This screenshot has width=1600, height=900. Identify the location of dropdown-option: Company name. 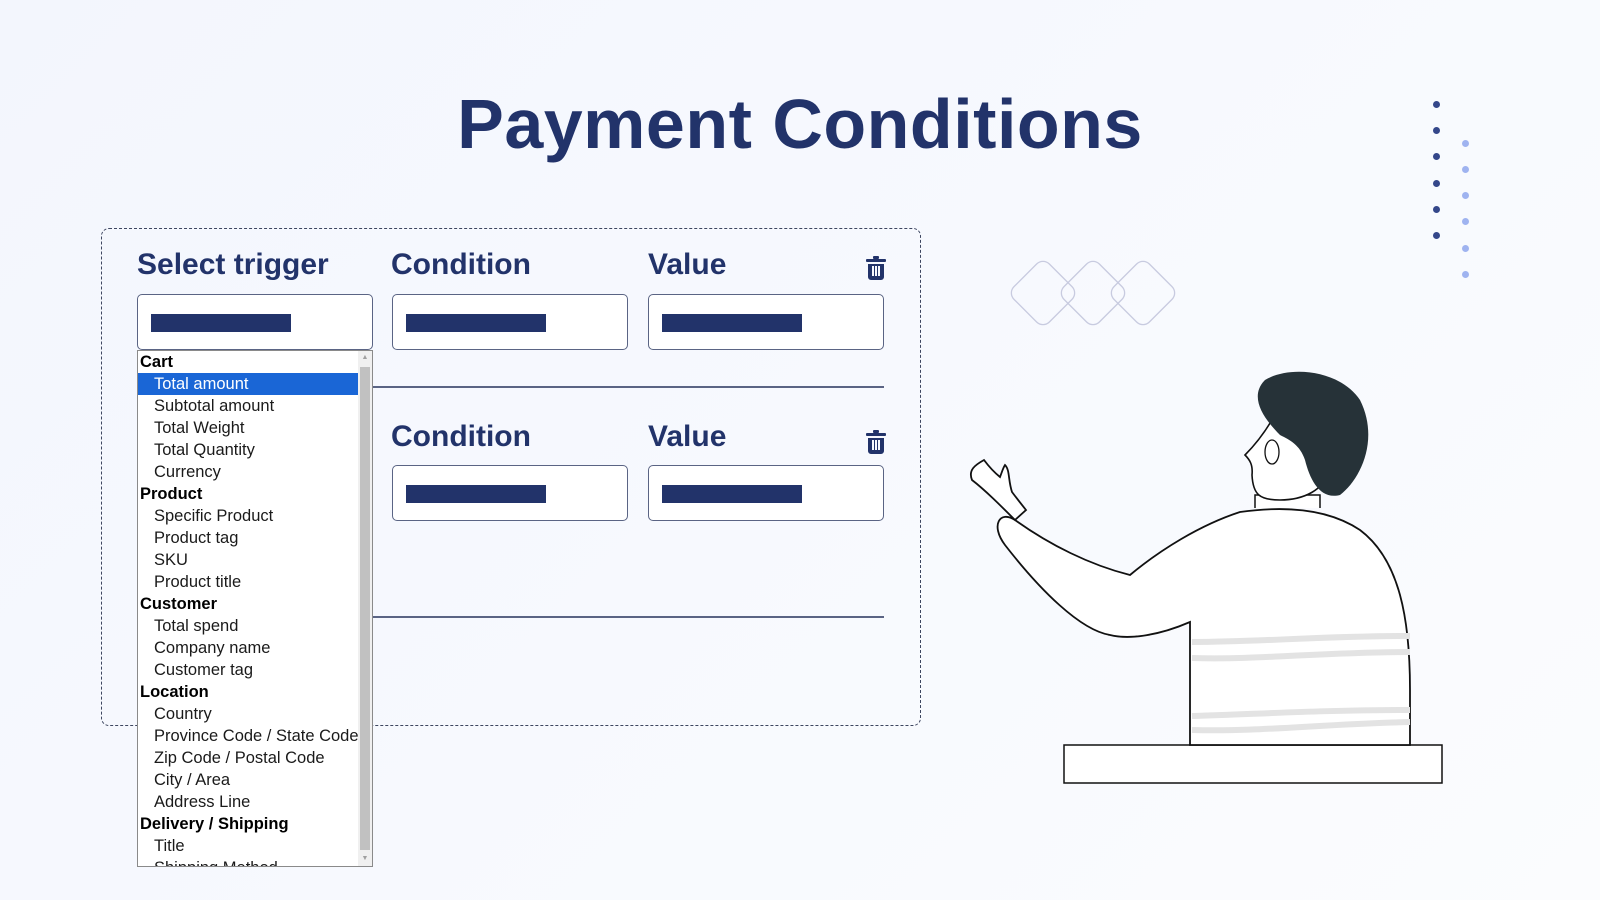
(248, 648).